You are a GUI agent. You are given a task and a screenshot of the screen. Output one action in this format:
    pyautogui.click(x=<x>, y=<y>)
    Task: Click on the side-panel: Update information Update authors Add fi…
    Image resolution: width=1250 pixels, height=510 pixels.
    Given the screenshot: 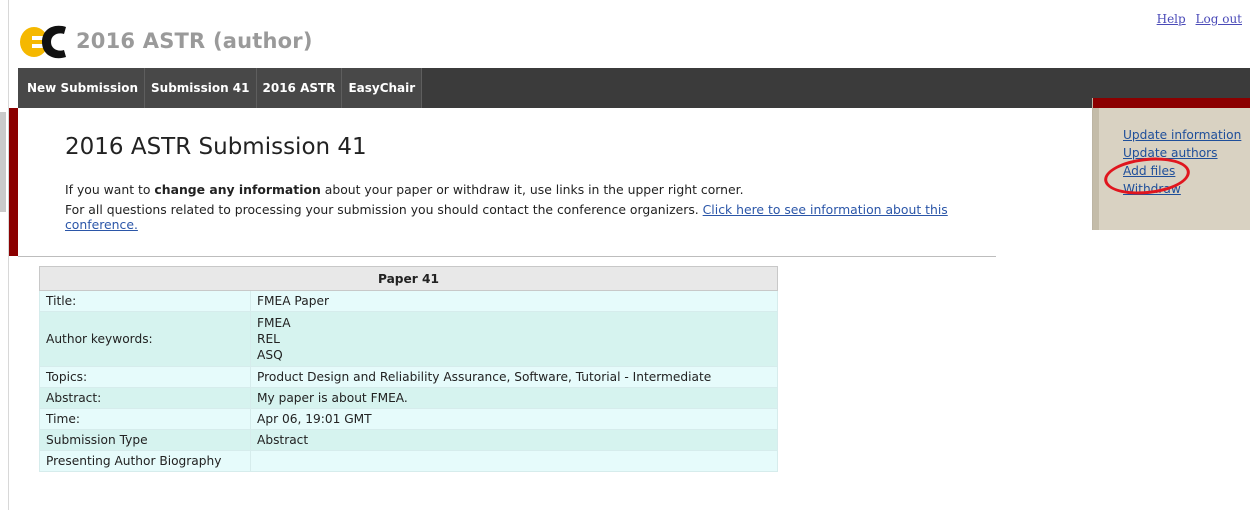 What is the action you would take?
    pyautogui.click(x=1171, y=164)
    